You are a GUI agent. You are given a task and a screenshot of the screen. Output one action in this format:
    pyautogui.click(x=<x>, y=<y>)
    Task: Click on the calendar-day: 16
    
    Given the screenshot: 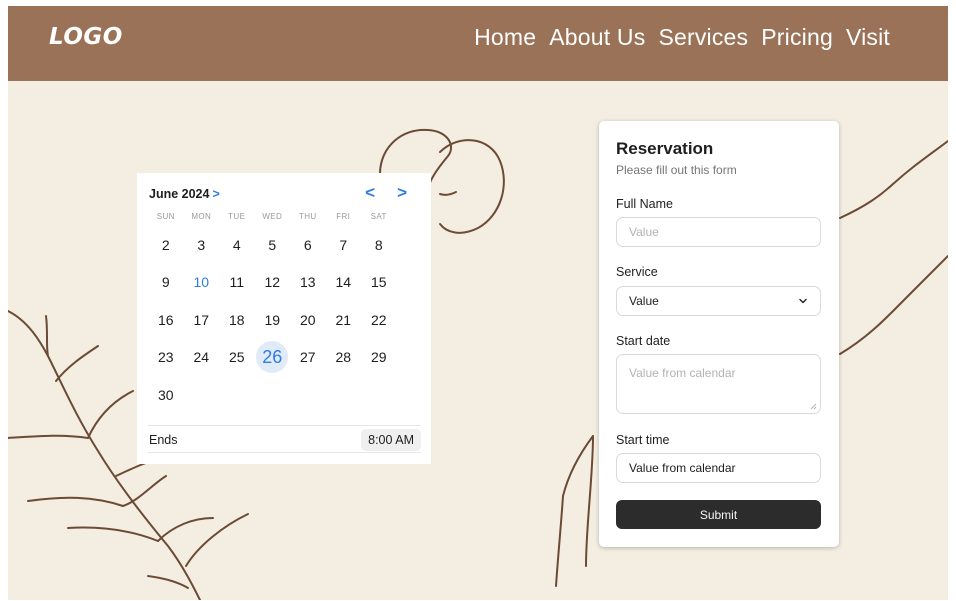 What is the action you would take?
    pyautogui.click(x=166, y=320)
    